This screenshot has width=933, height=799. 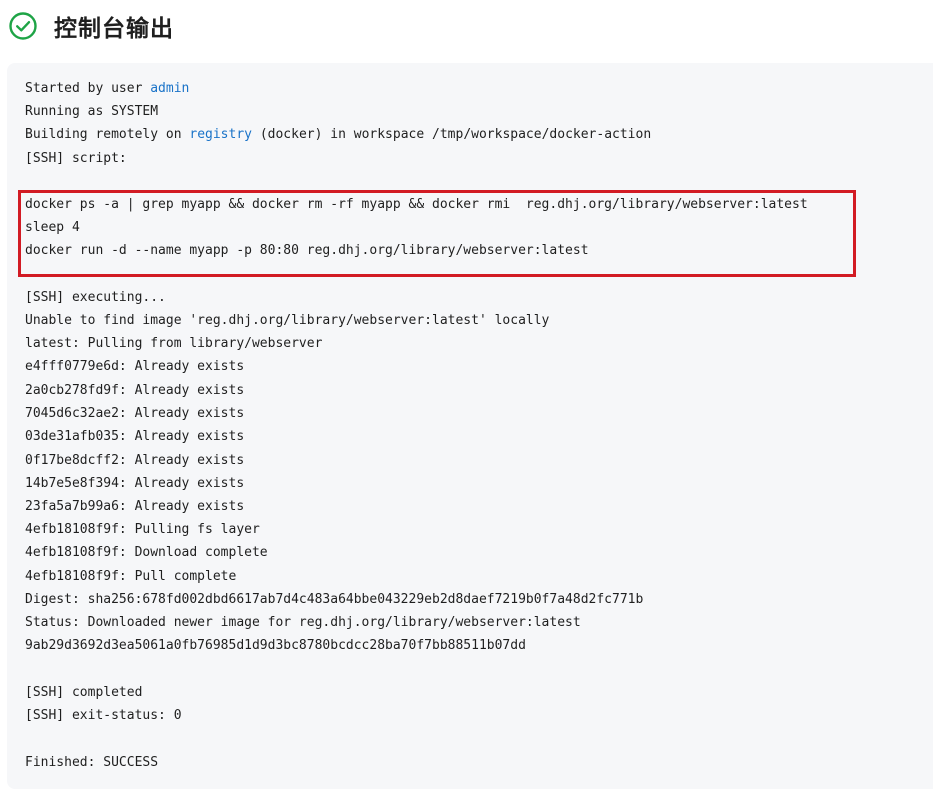 What do you see at coordinates (92, 111) in the screenshot?
I see `console-line-running-as: Running as SYSTEM` at bounding box center [92, 111].